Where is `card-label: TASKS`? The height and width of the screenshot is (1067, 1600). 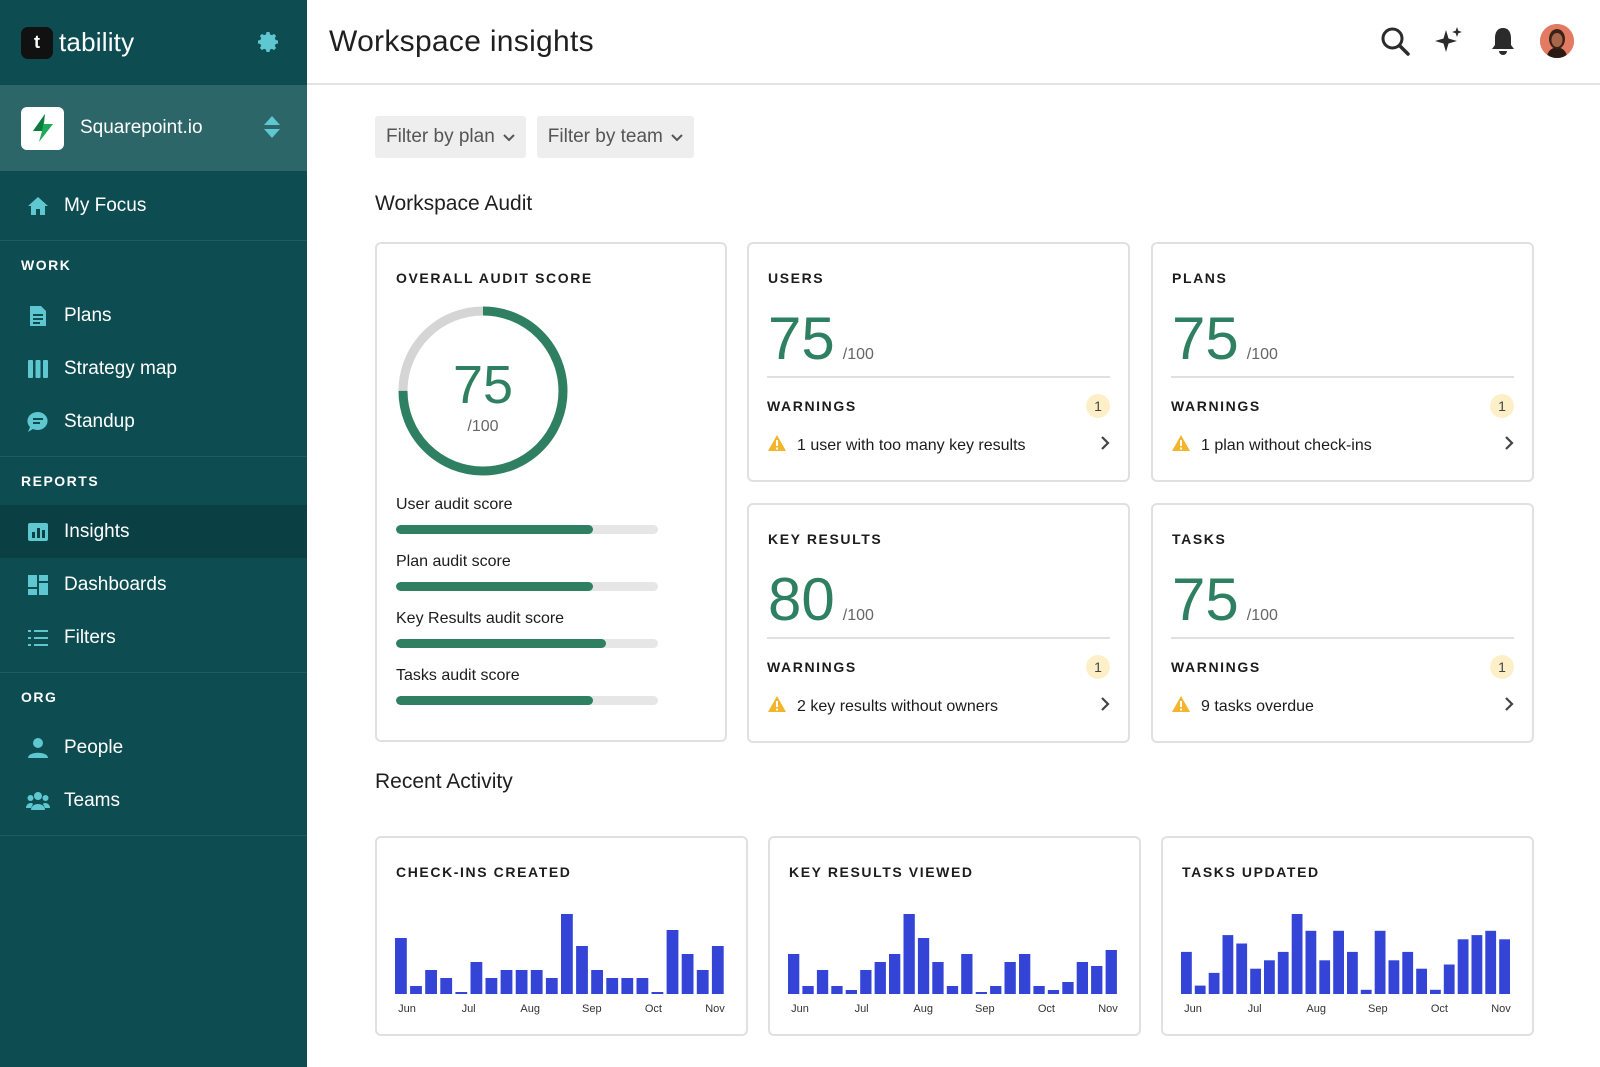 card-label: TASKS is located at coordinates (1199, 539).